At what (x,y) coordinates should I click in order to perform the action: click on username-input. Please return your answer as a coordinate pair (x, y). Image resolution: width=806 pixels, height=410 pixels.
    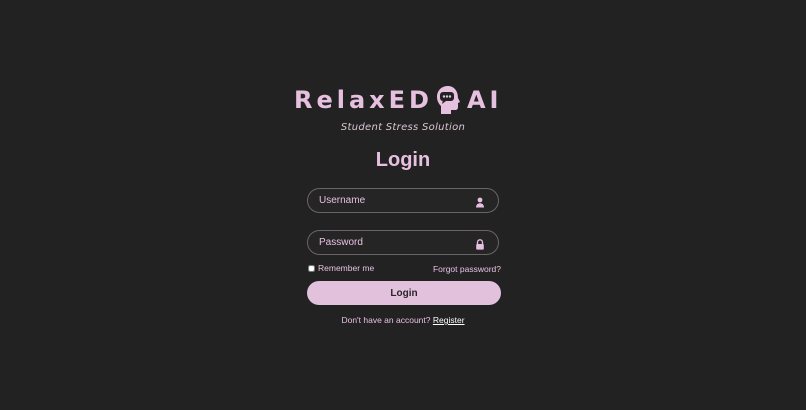
    Looking at the image, I should click on (393, 200).